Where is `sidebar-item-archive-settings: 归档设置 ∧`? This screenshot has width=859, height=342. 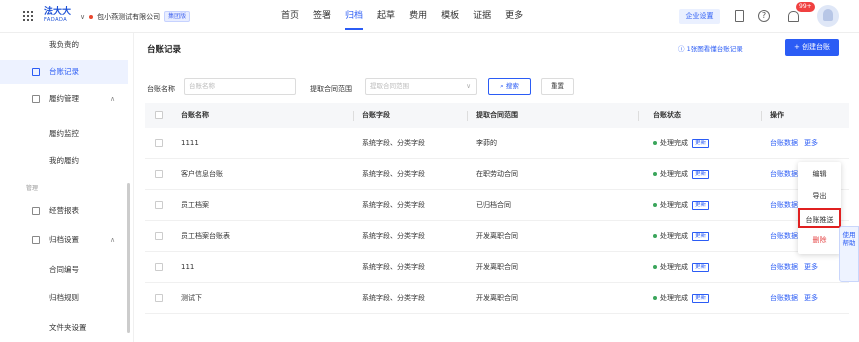
sidebar-item-archive-settings: 归档设置 ∧ is located at coordinates (64, 240).